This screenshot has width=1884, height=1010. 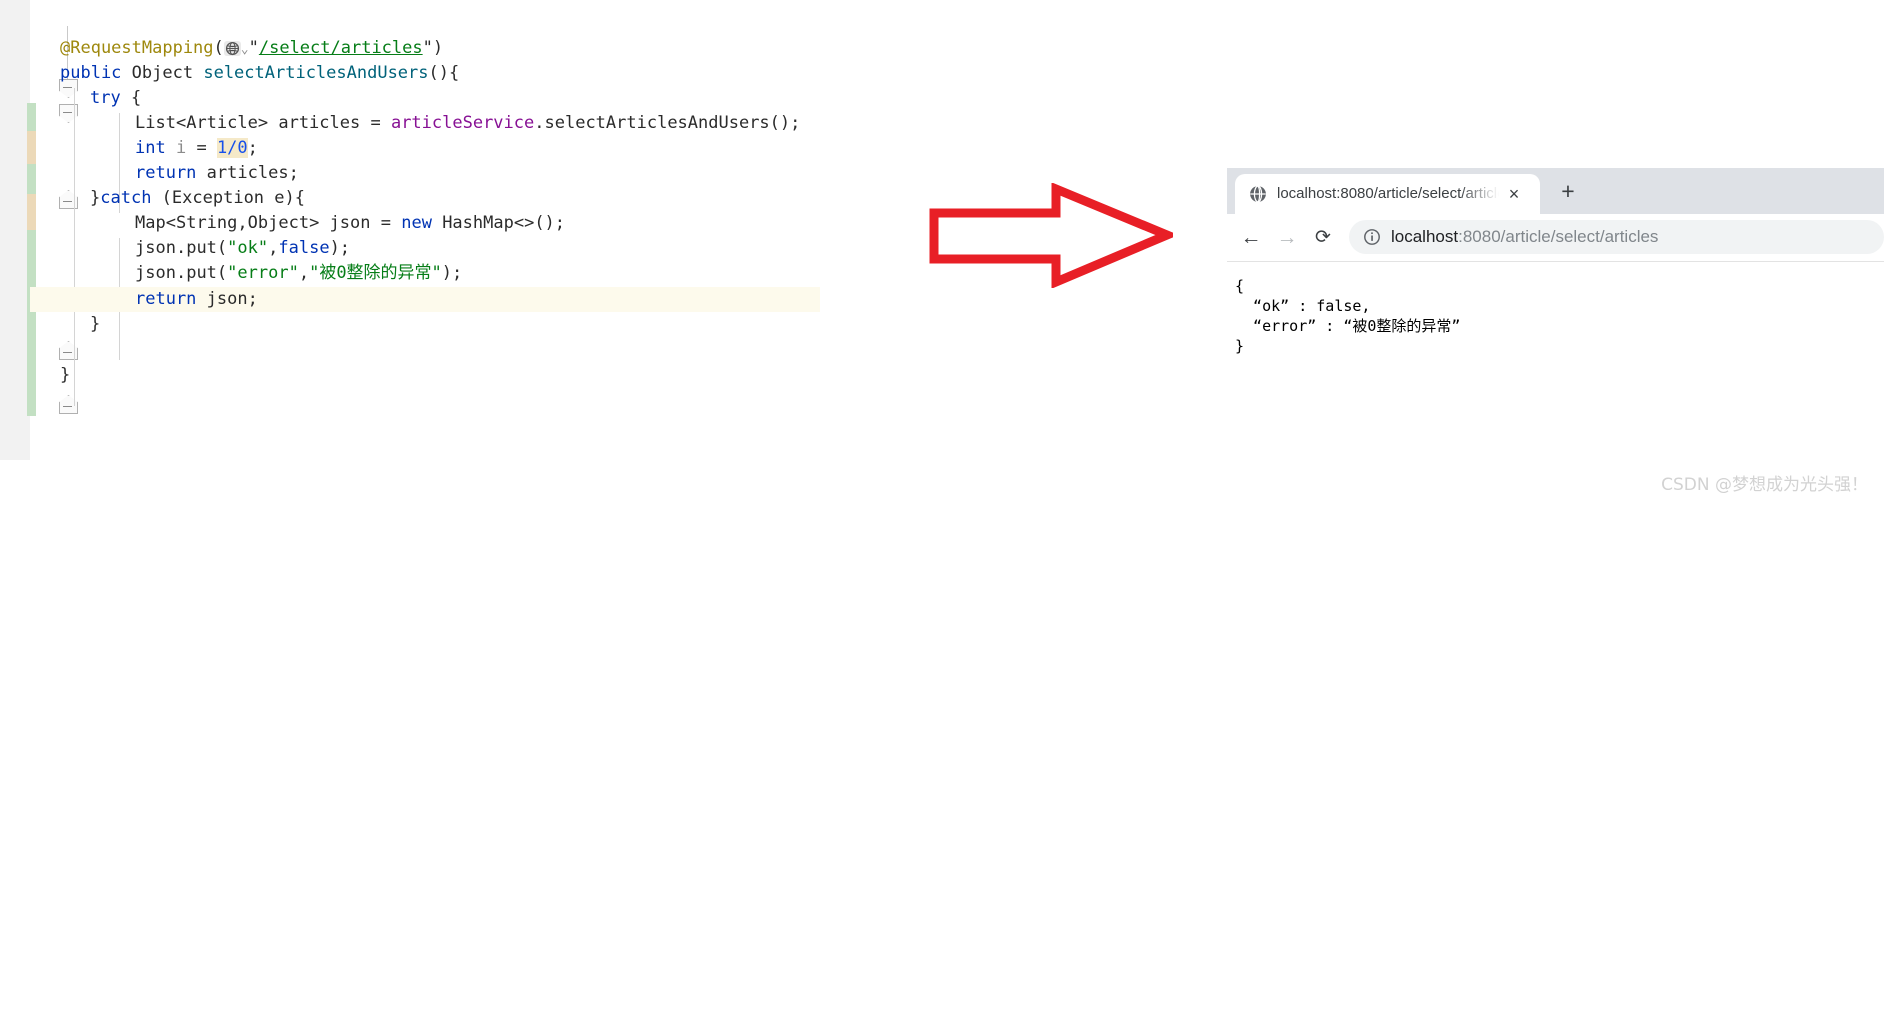 I want to click on call-select-articles: selectArticlesAndUsers, so click(x=657, y=123).